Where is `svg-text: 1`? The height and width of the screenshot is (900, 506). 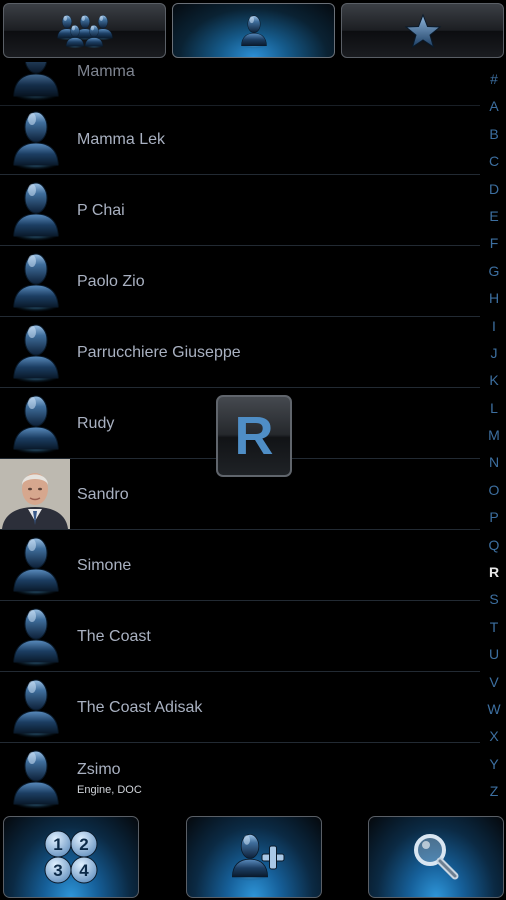 svg-text: 1 is located at coordinates (57, 844).